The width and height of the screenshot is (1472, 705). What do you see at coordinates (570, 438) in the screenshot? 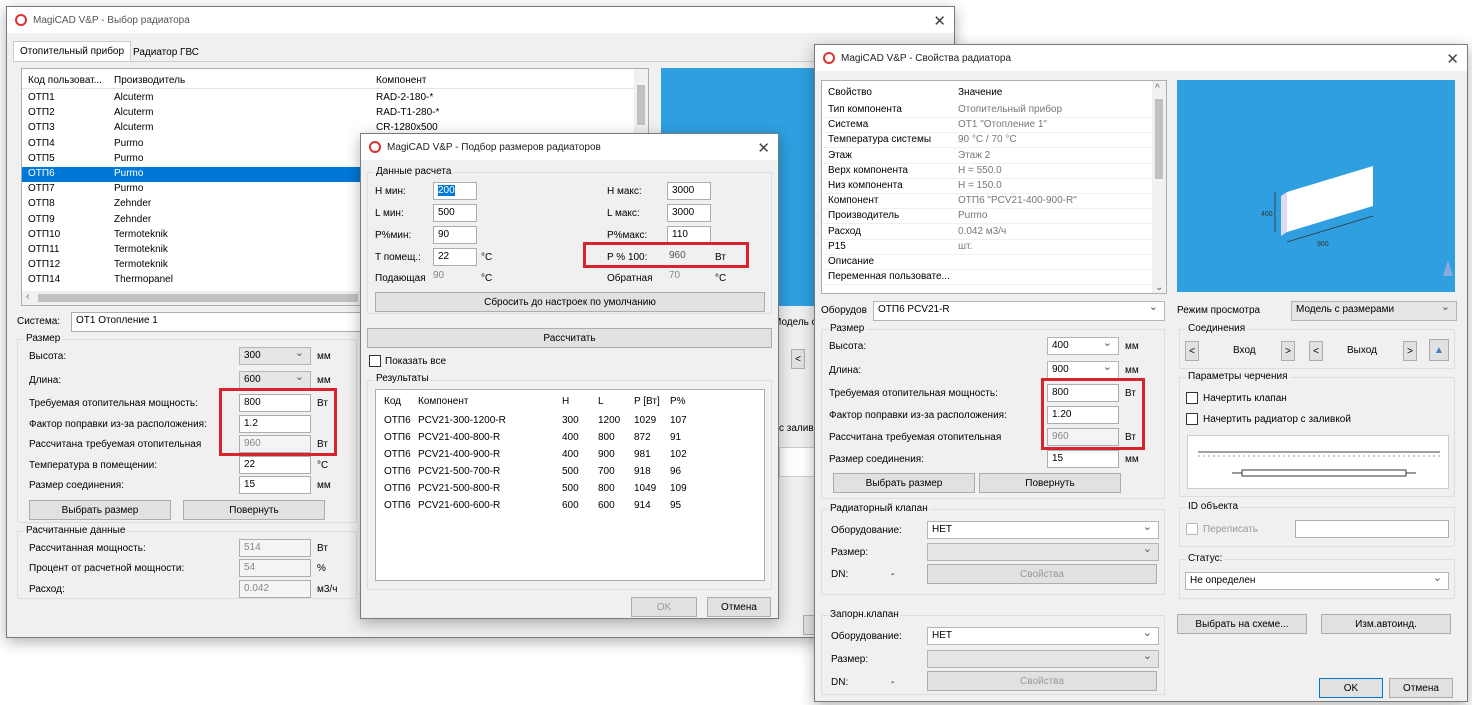
I see `result-row: ОТП6 PCV21-400-800-R 400 800 872 91` at bounding box center [570, 438].